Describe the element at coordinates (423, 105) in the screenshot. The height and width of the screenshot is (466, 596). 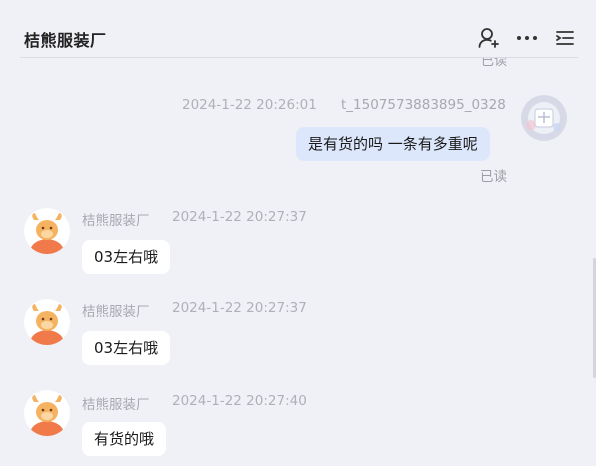
I see `message-sender: t_1507573883895_0328` at that location.